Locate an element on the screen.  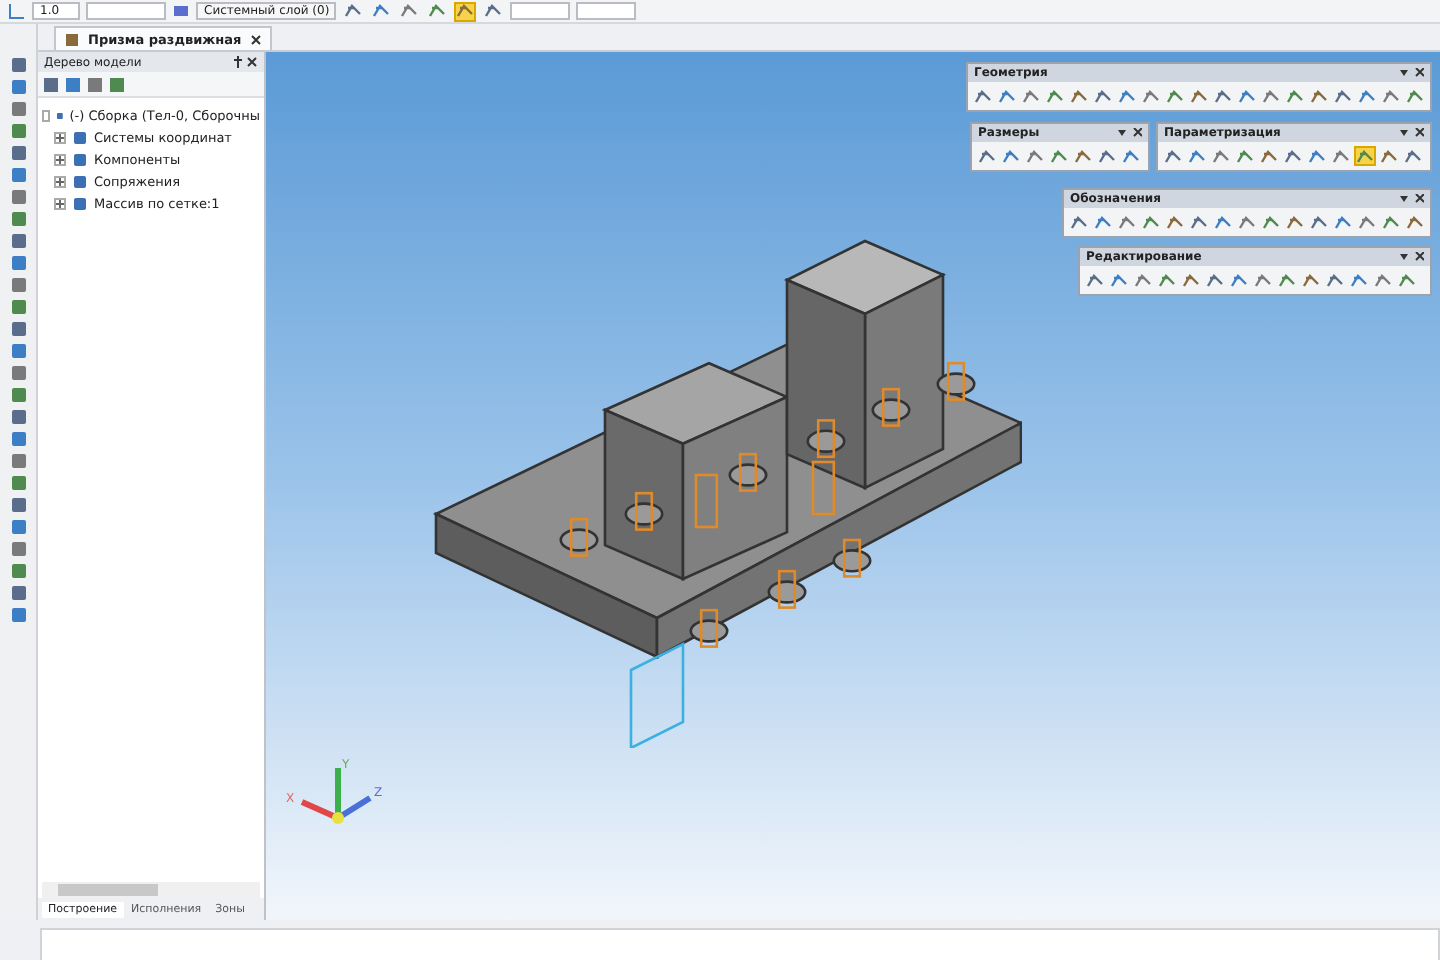
axis-triad-icon is located at coordinates (336, 796).